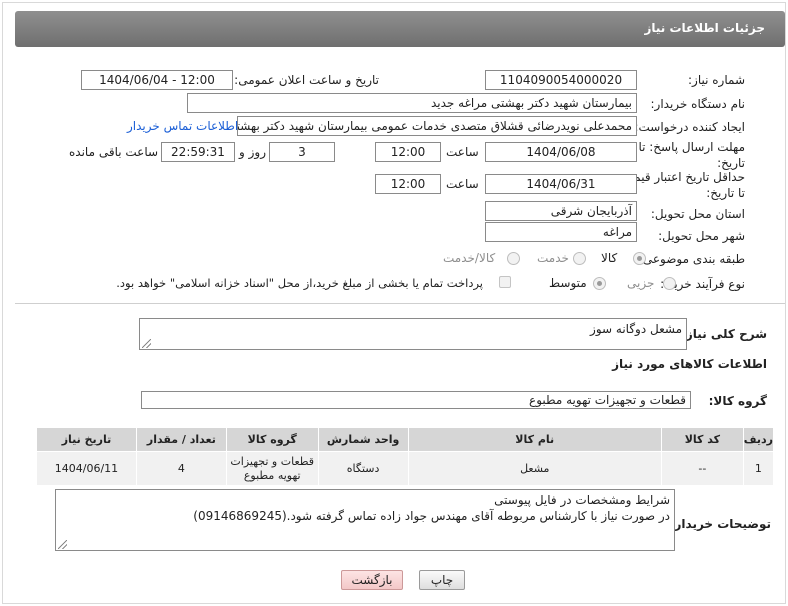 The width and height of the screenshot is (788, 606). I want to click on summary-text: مشعل دوگانه سوز, so click(636, 329).